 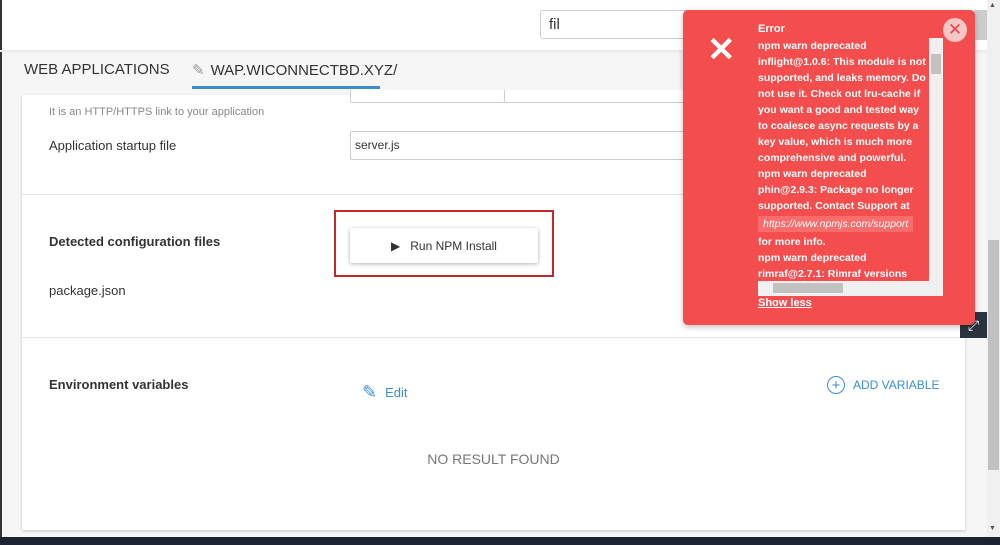 I want to click on close-toast-button: ✕, so click(x=955, y=30).